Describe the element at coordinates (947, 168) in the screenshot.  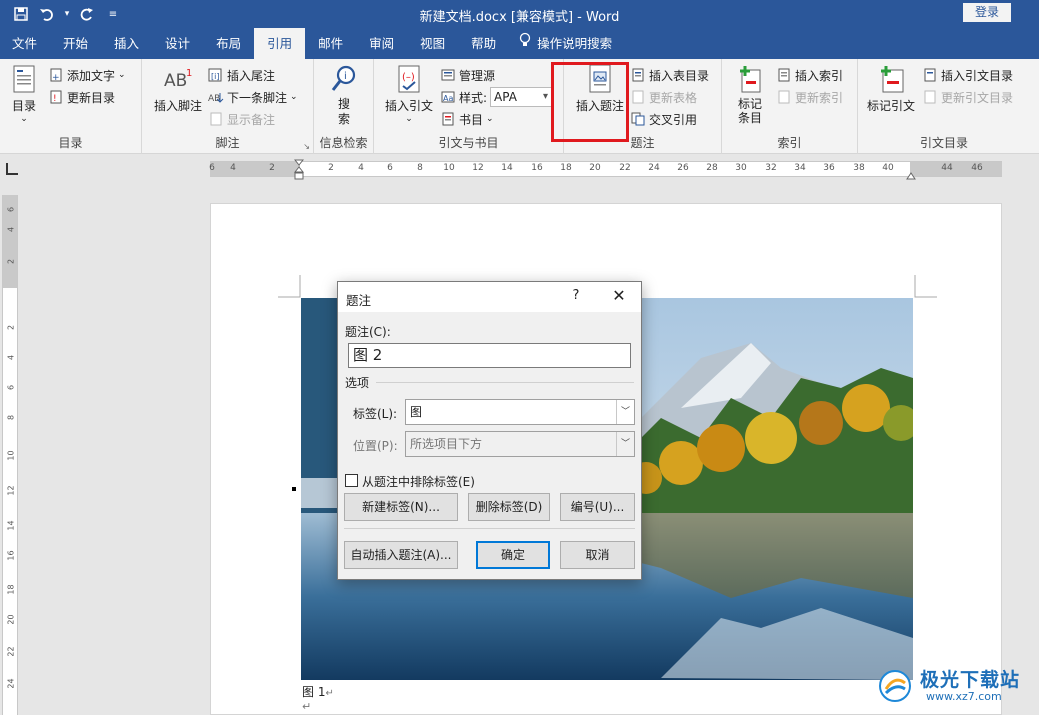
I see `ruler-tick-label: 44` at that location.